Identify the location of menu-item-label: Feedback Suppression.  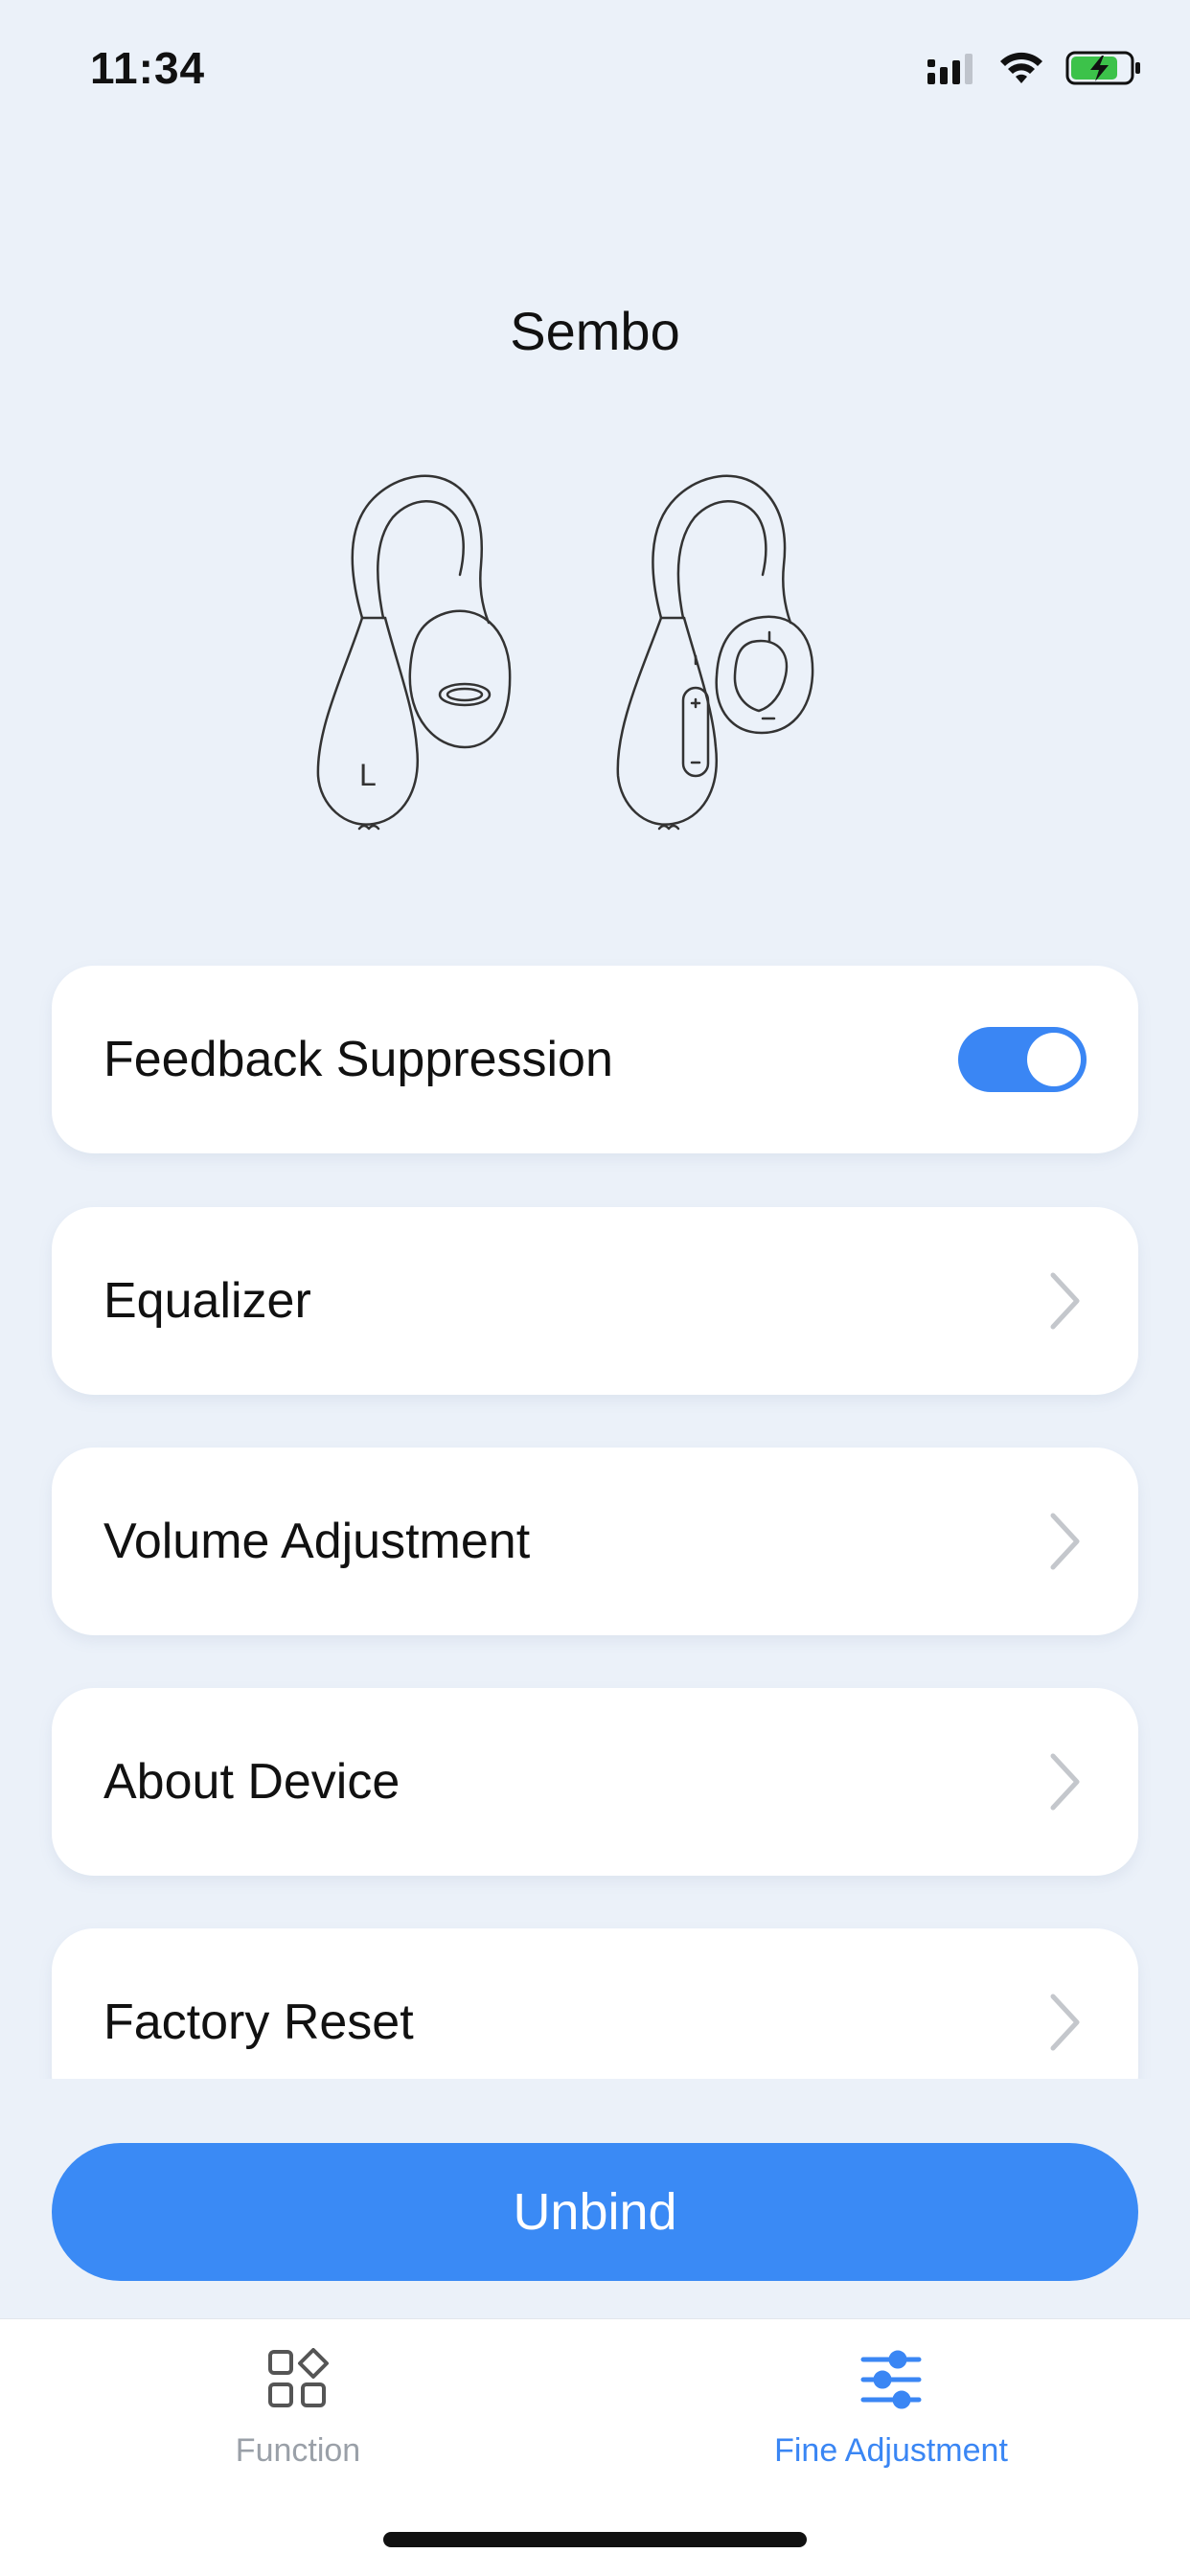
(358, 1059).